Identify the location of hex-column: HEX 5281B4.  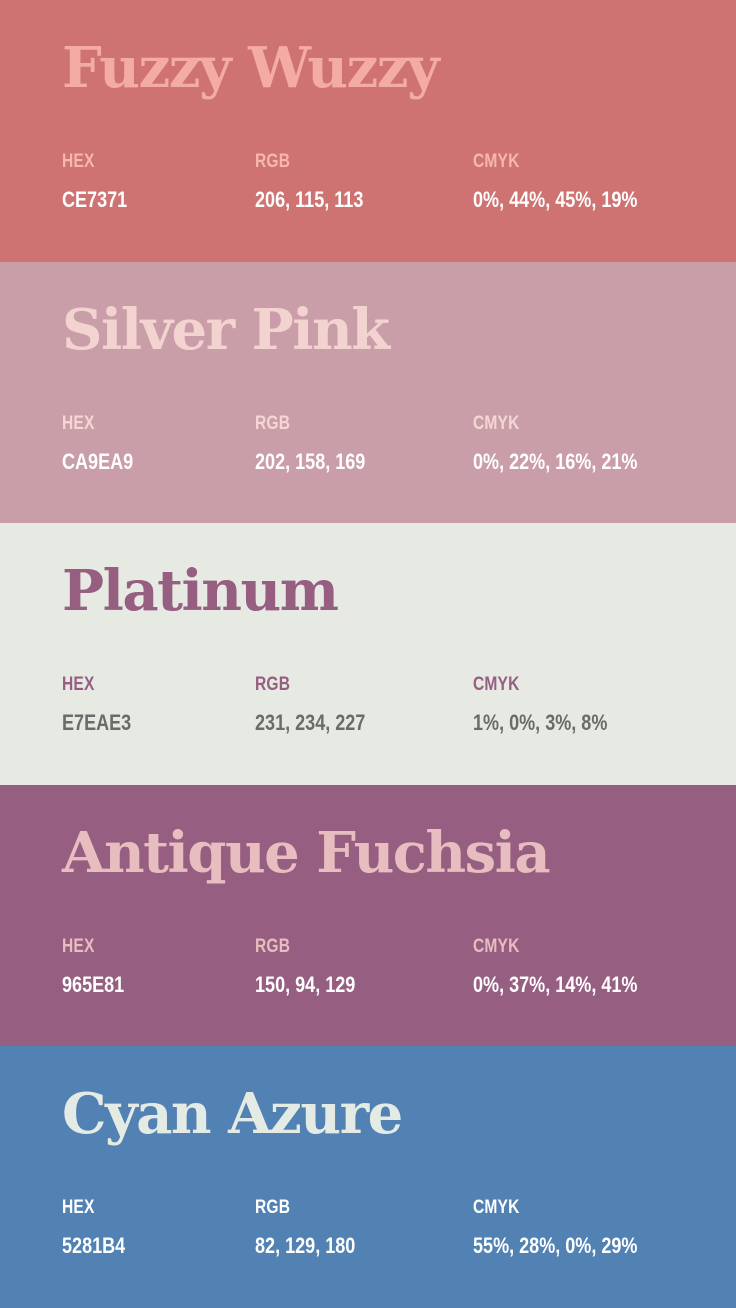
(100, 1228).